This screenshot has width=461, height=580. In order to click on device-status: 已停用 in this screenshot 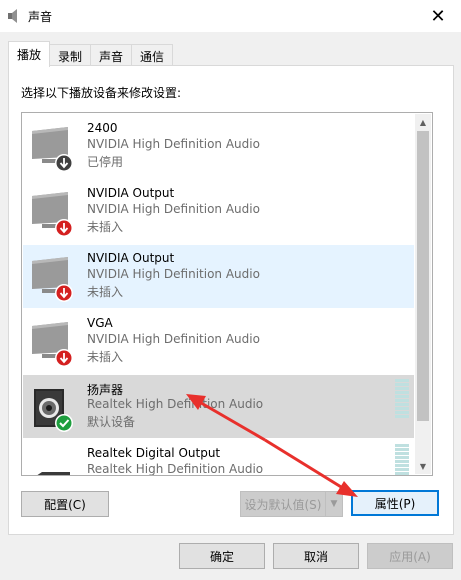, I will do `click(105, 162)`.